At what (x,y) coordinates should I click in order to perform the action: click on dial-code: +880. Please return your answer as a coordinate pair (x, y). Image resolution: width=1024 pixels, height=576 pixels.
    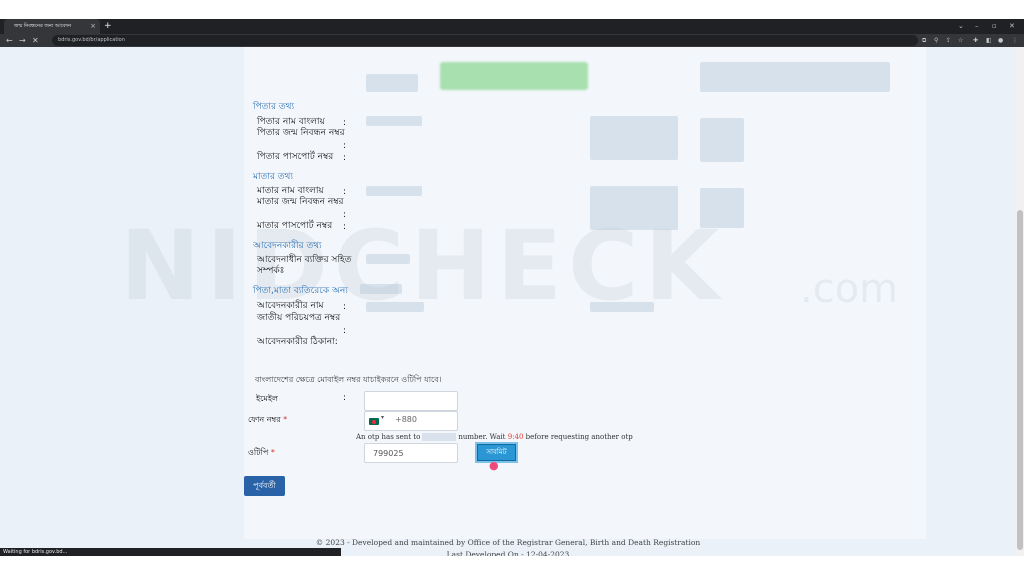
    Looking at the image, I should click on (406, 419).